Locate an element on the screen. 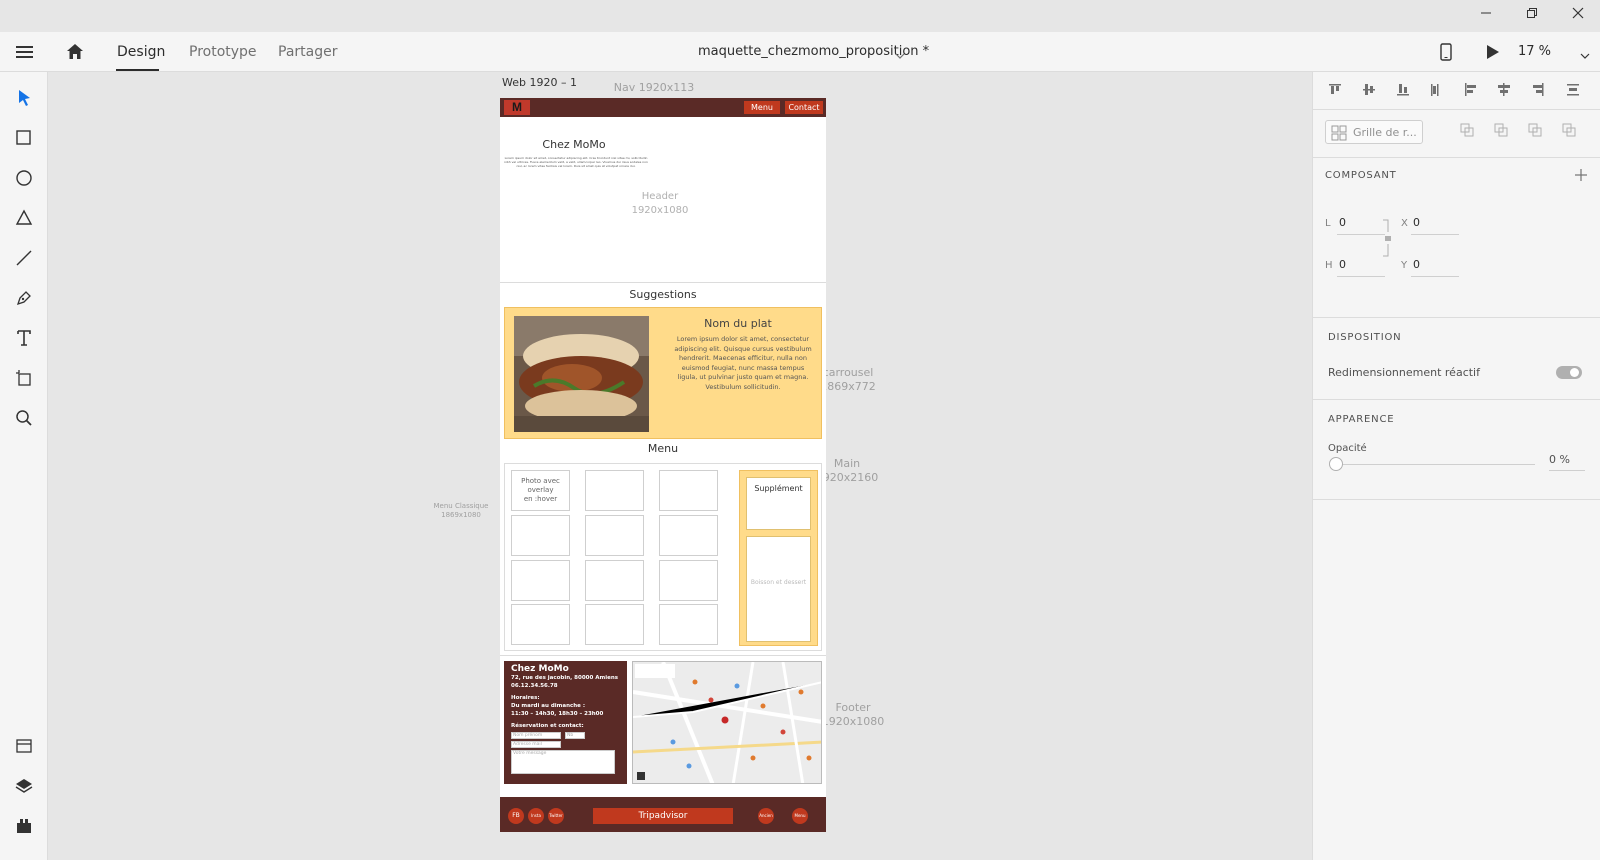 The width and height of the screenshot is (1600, 860). rectangle-tool is located at coordinates (24, 138).